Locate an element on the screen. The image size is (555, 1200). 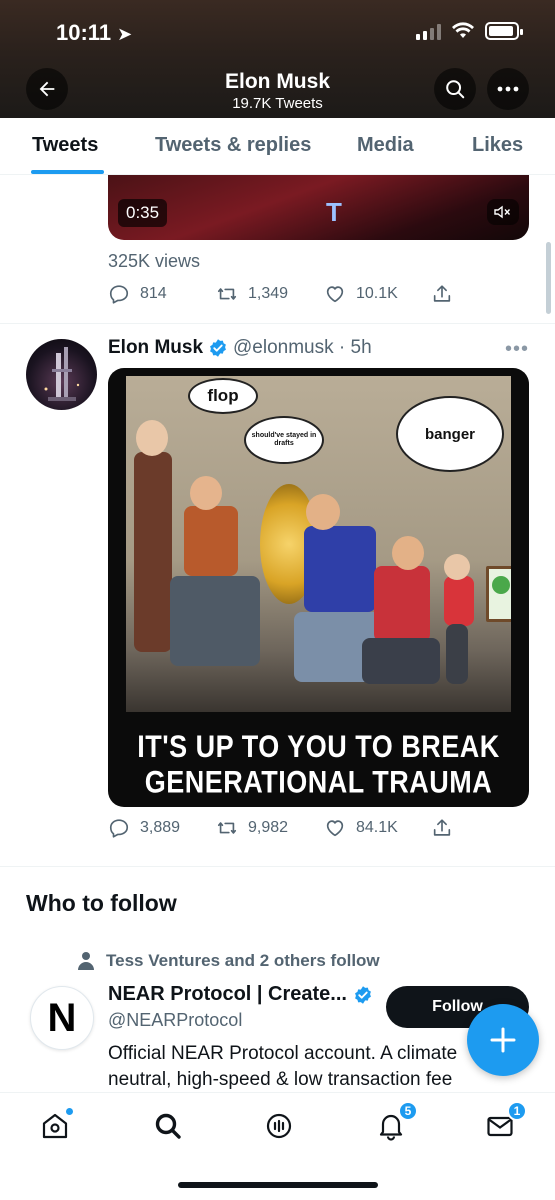
child-head is located at coordinates (457, 567).